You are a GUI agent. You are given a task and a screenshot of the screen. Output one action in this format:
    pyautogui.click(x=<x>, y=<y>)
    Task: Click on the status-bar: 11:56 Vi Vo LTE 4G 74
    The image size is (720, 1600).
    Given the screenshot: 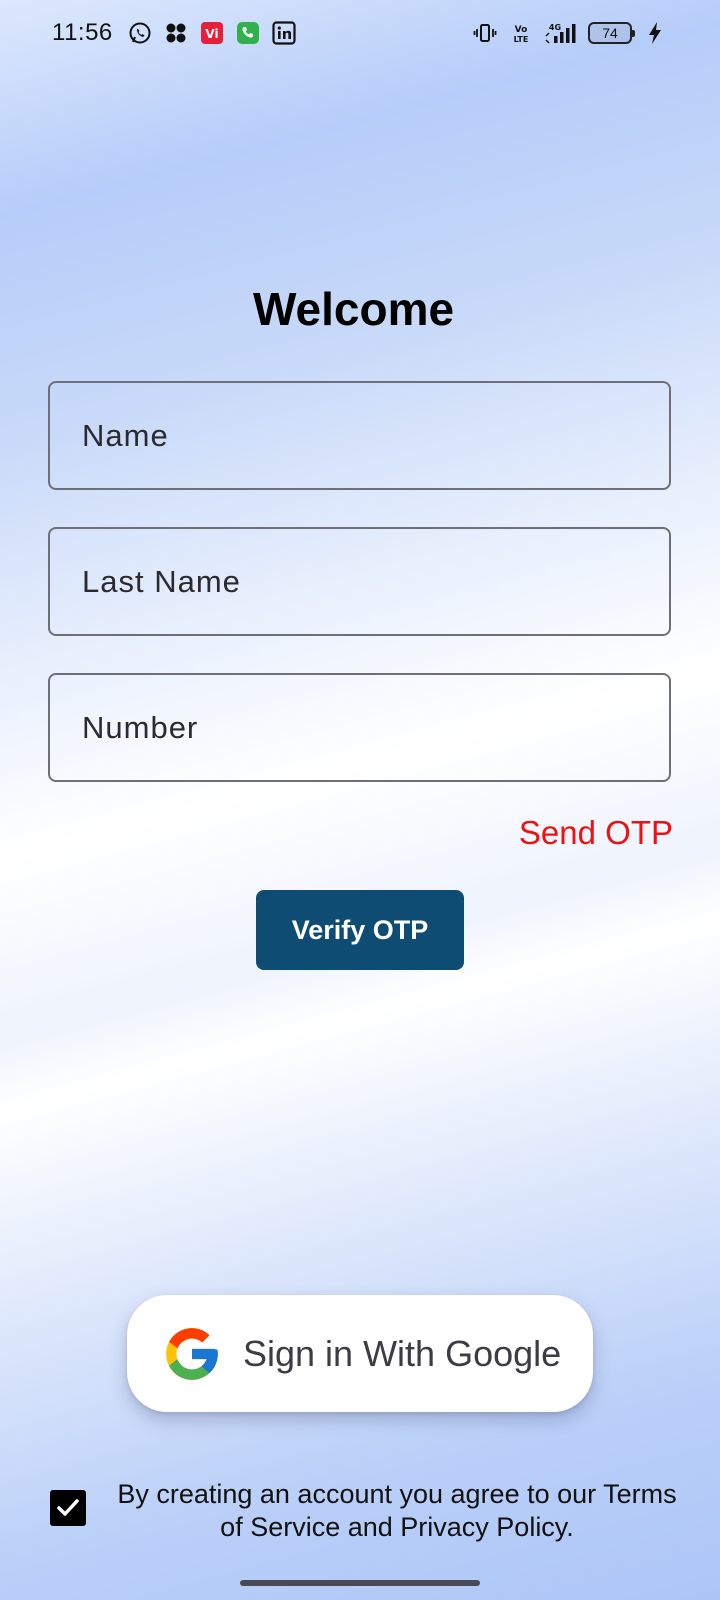 What is the action you would take?
    pyautogui.click(x=360, y=33)
    